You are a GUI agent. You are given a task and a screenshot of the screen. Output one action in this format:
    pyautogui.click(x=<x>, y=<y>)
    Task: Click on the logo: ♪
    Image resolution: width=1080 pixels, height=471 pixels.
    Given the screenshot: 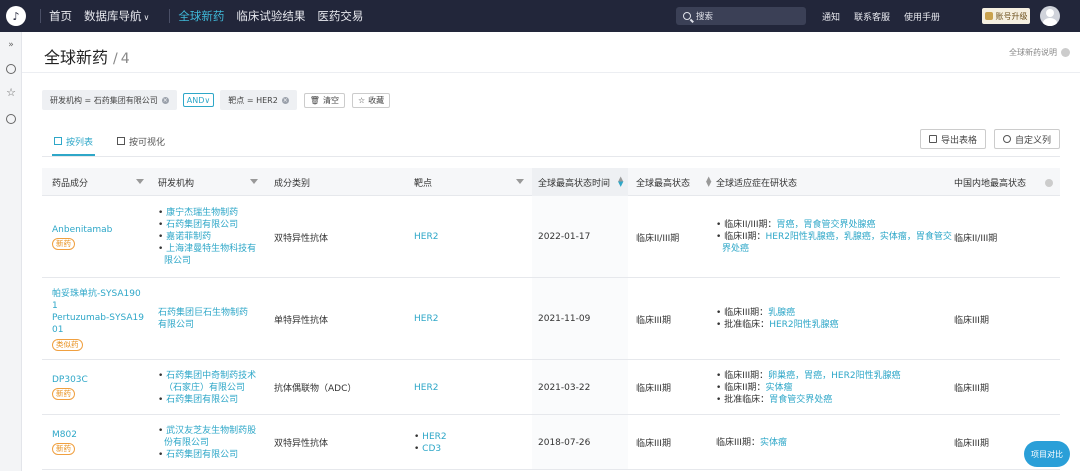 What is the action you would take?
    pyautogui.click(x=16, y=16)
    